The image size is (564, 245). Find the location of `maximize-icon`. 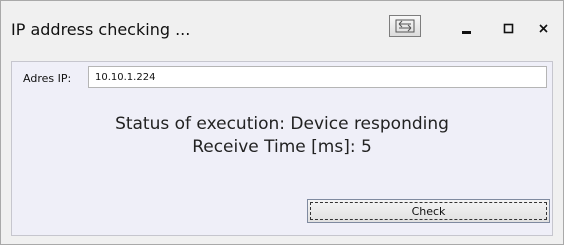

maximize-icon is located at coordinates (508, 28).